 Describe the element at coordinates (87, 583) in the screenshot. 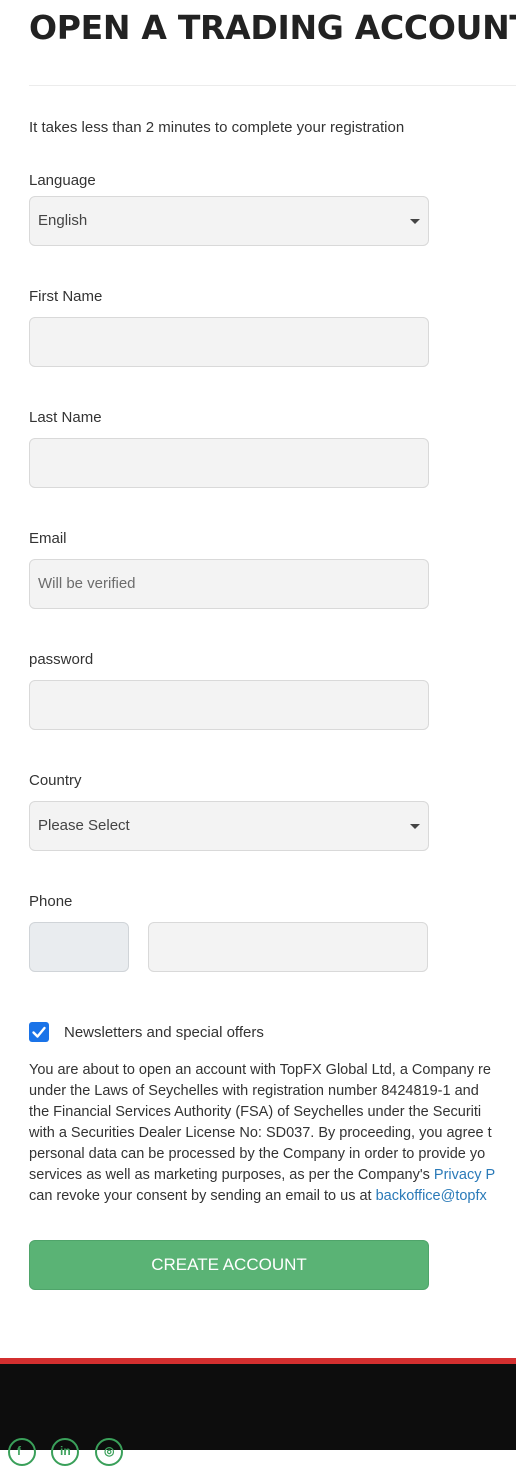

I see `email-placeholder: Will be verified` at that location.